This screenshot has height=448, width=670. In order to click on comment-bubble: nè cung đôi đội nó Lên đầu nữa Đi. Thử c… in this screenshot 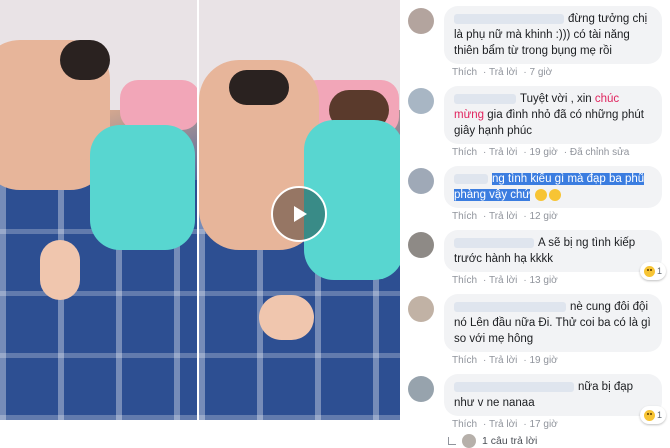, I will do `click(553, 323)`.